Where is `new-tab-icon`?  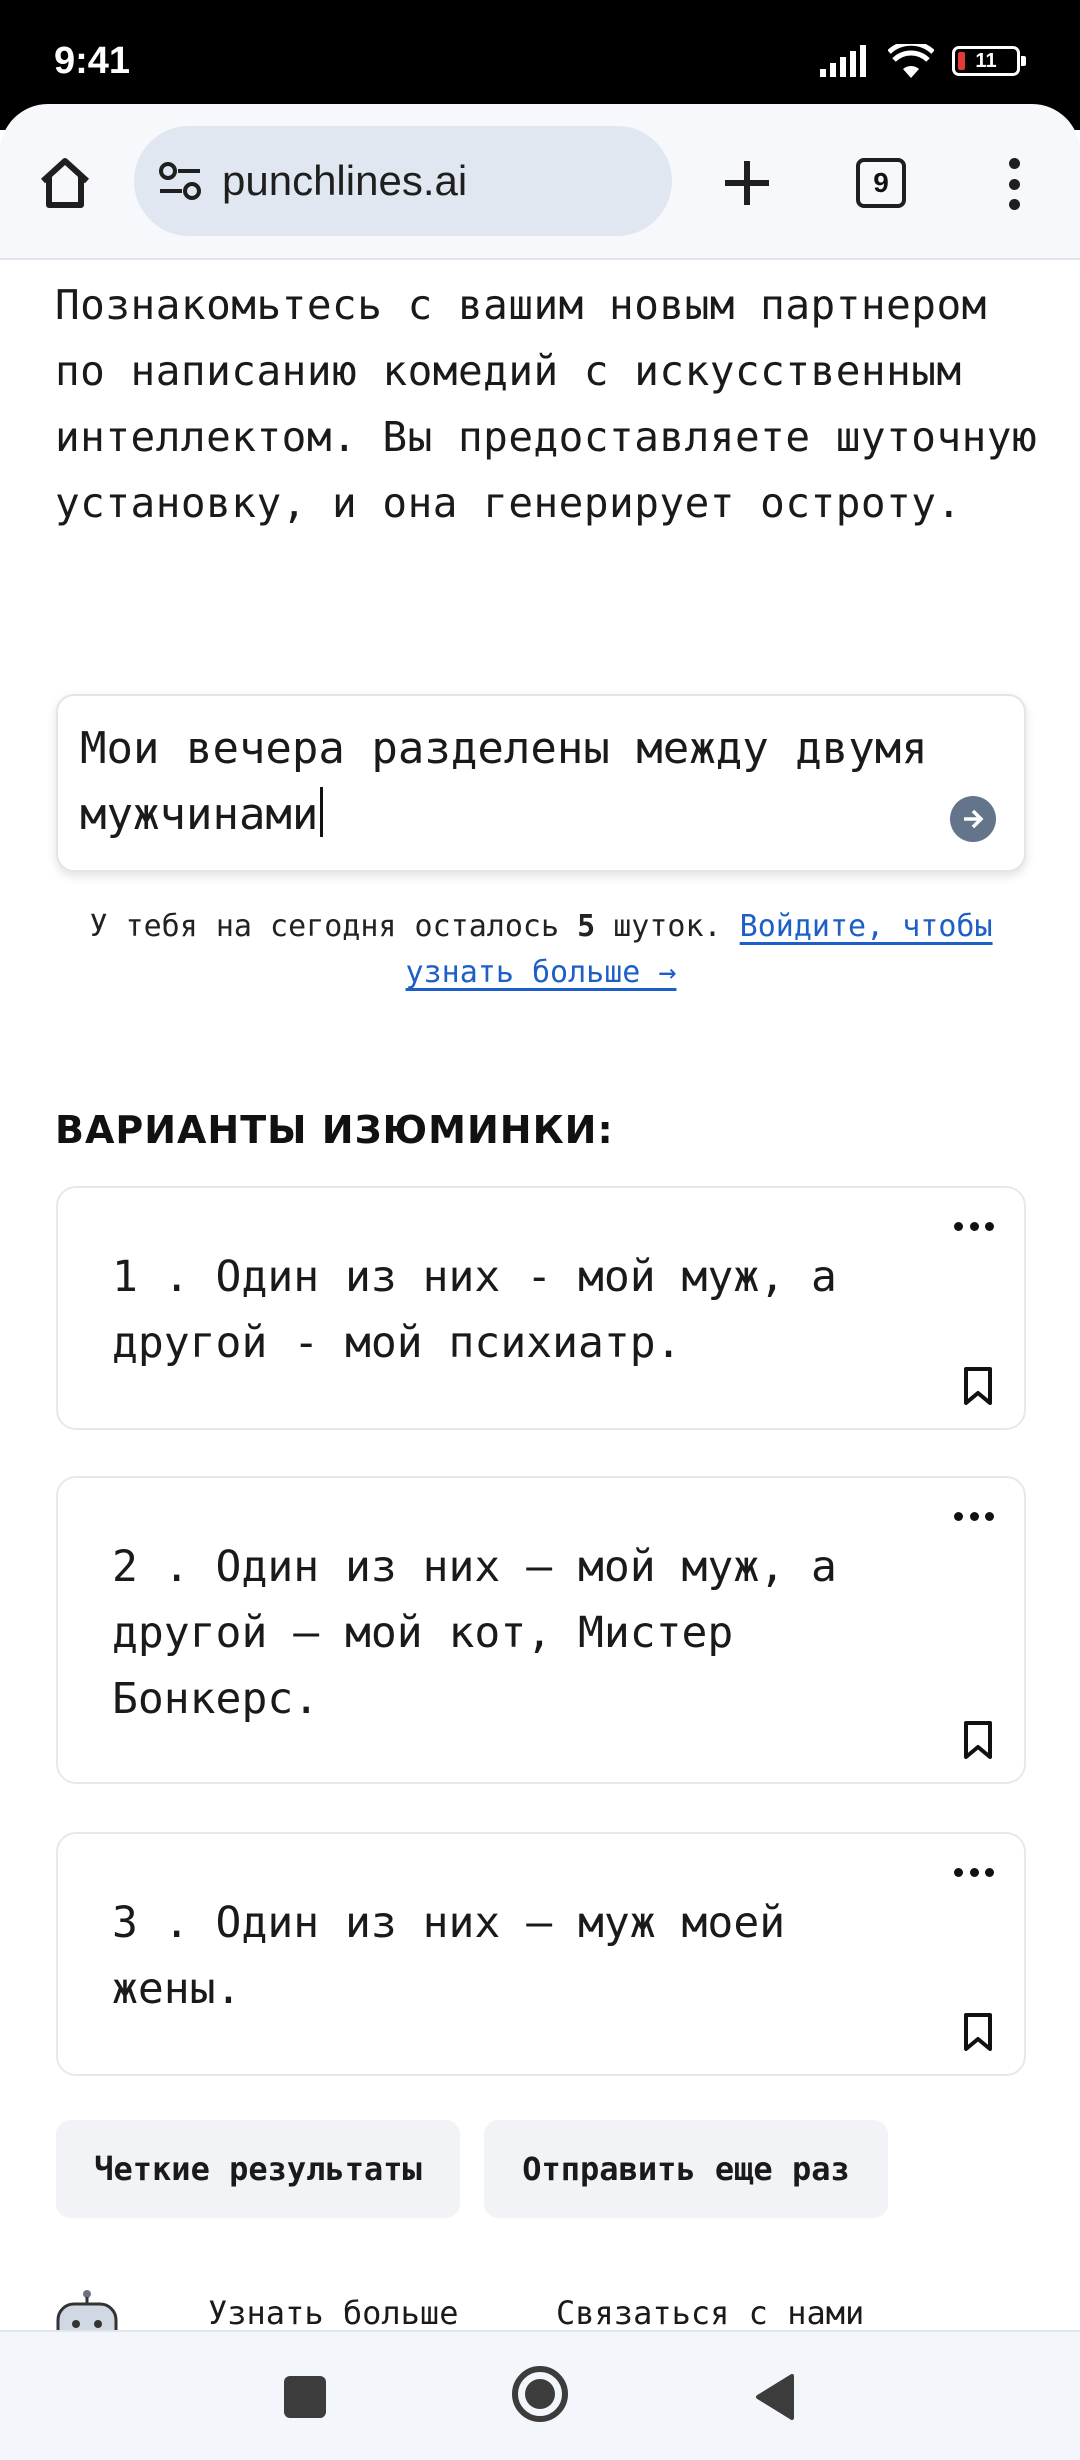
new-tab-icon is located at coordinates (747, 183).